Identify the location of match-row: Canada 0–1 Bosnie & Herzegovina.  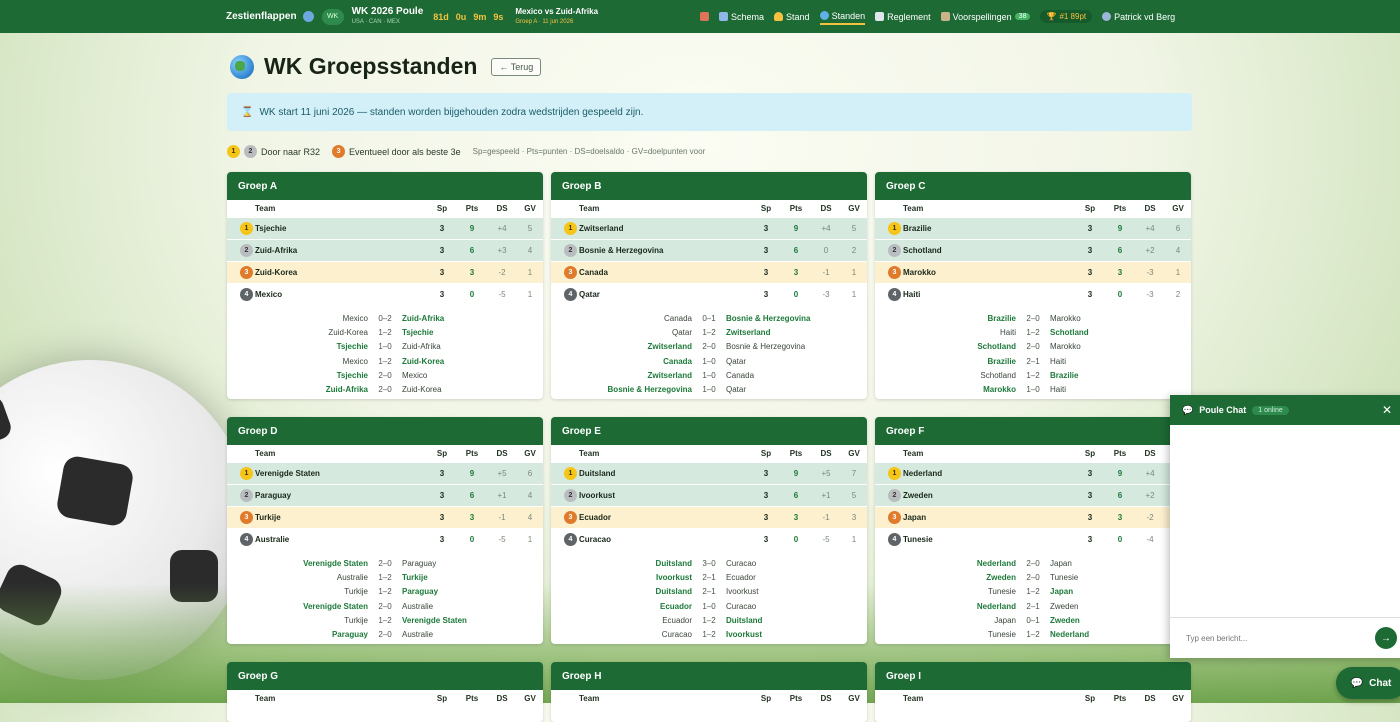
(709, 318).